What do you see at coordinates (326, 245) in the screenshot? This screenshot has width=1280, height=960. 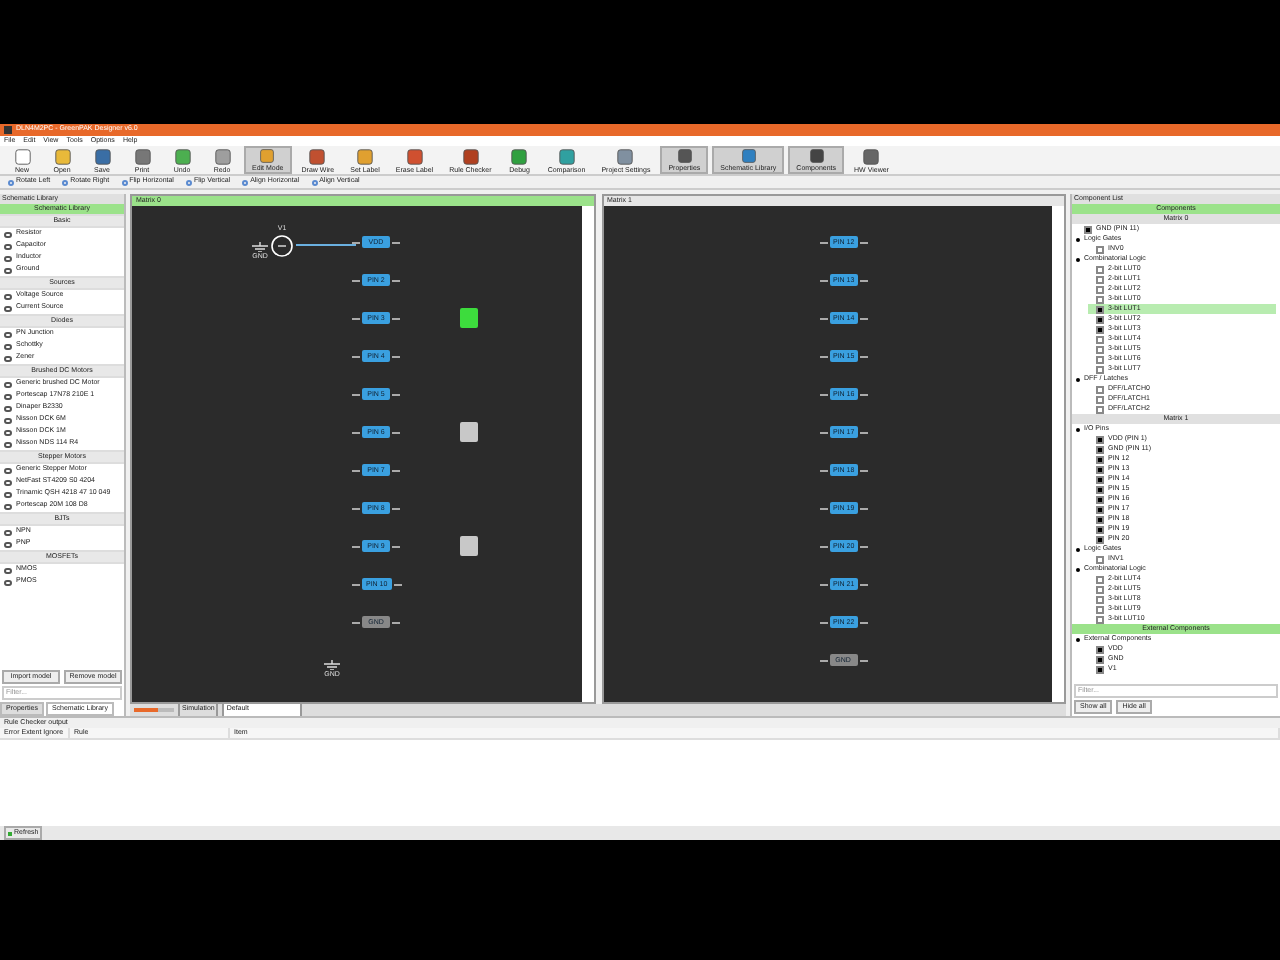 I see `wire` at bounding box center [326, 245].